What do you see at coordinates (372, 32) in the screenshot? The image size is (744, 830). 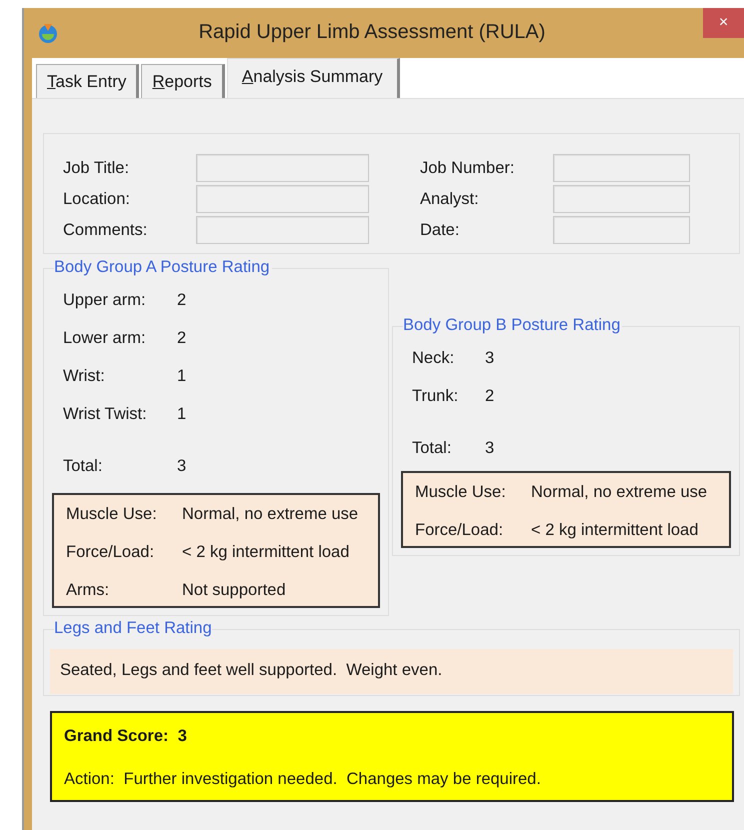 I see `window-title: Rapid Upper Limb Assessment (RULA)` at bounding box center [372, 32].